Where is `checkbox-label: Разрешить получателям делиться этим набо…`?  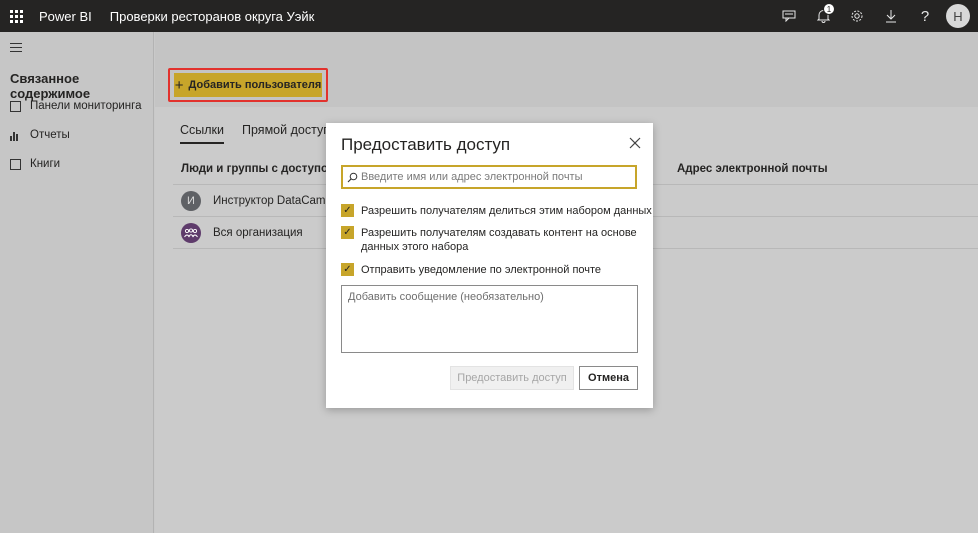 checkbox-label: Разрешить получателям делиться этим набо… is located at coordinates (506, 211).